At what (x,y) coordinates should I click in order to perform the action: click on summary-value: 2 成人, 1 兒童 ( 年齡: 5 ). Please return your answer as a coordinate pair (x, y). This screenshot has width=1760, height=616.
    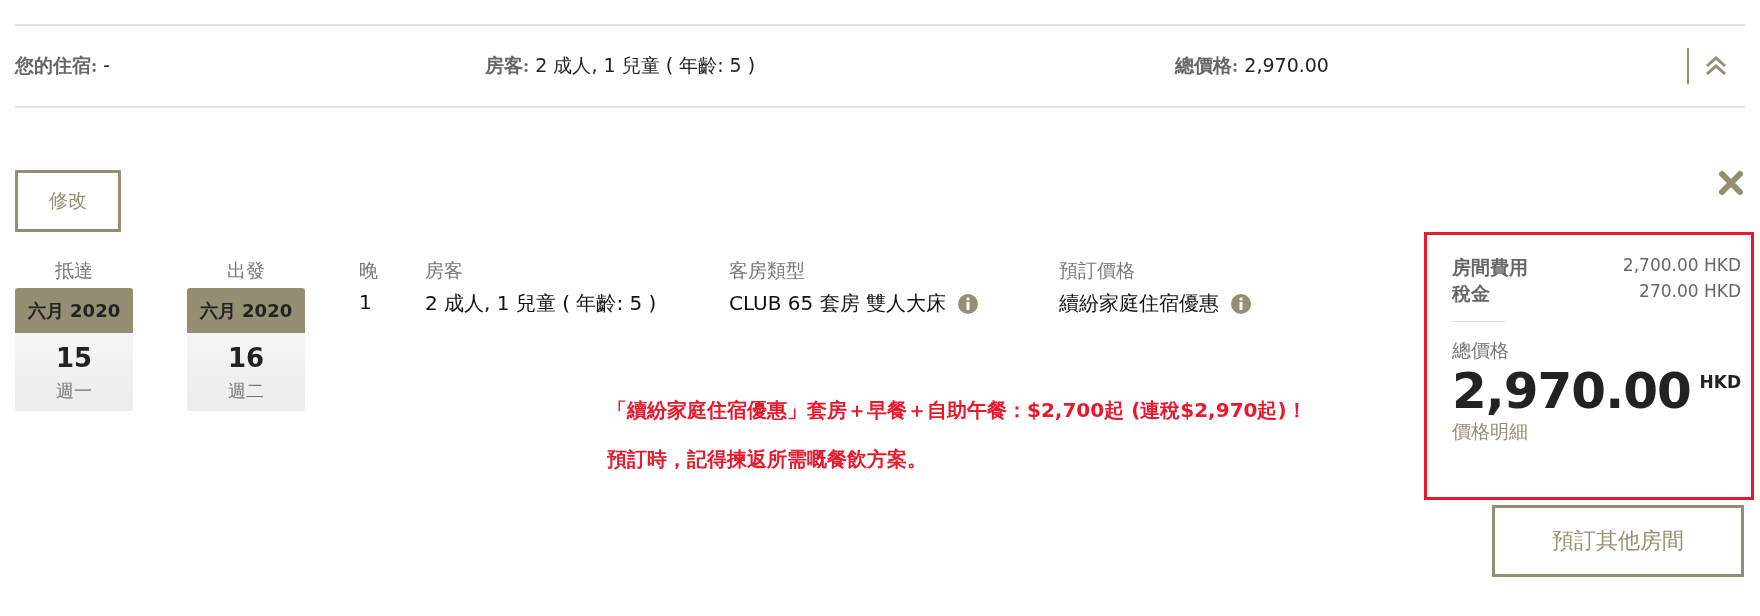
    Looking at the image, I should click on (645, 65).